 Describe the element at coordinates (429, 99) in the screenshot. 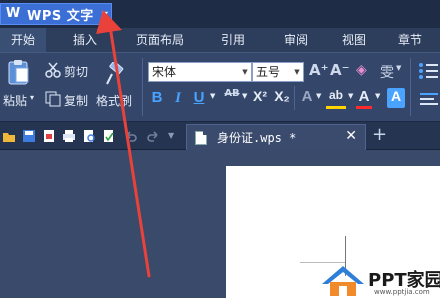

I see `align-icon` at that location.